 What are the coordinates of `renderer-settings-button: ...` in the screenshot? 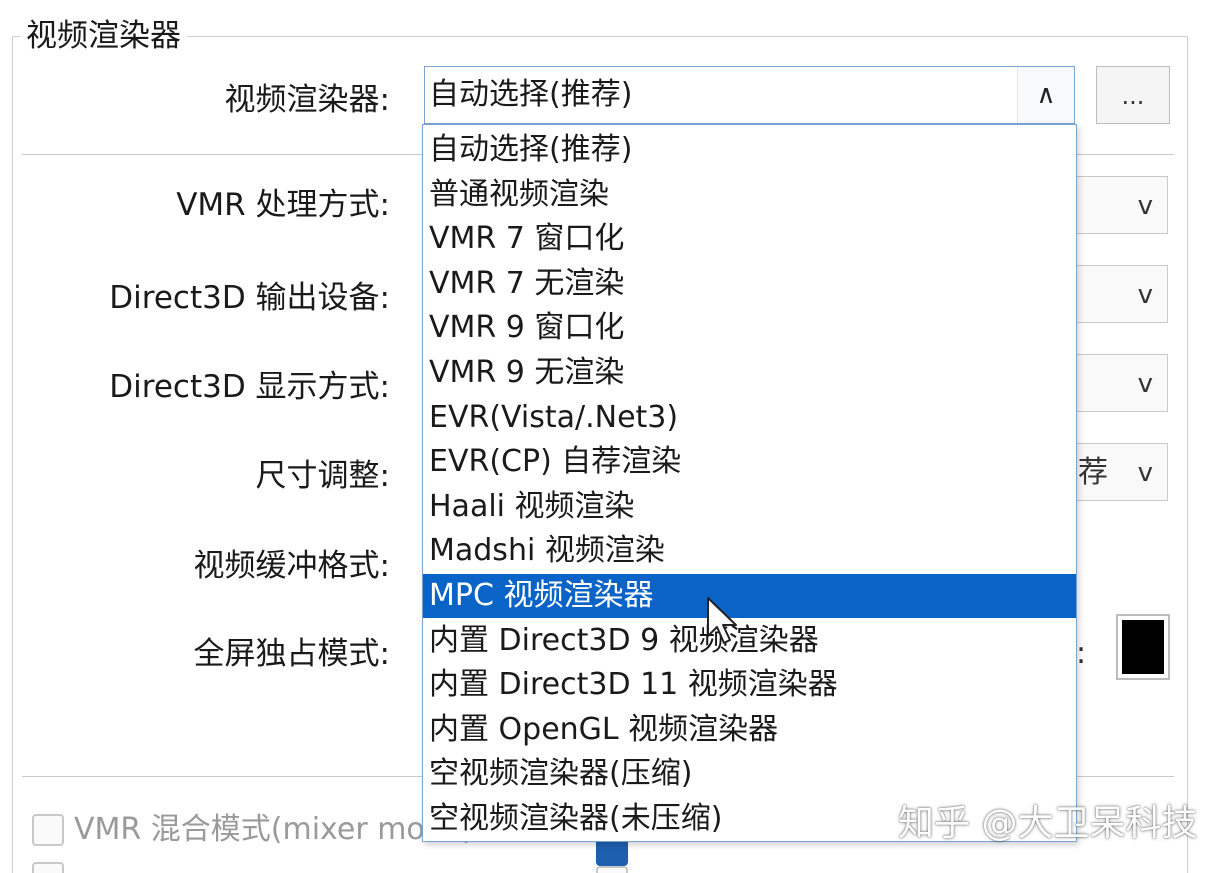 It's located at (1133, 95).